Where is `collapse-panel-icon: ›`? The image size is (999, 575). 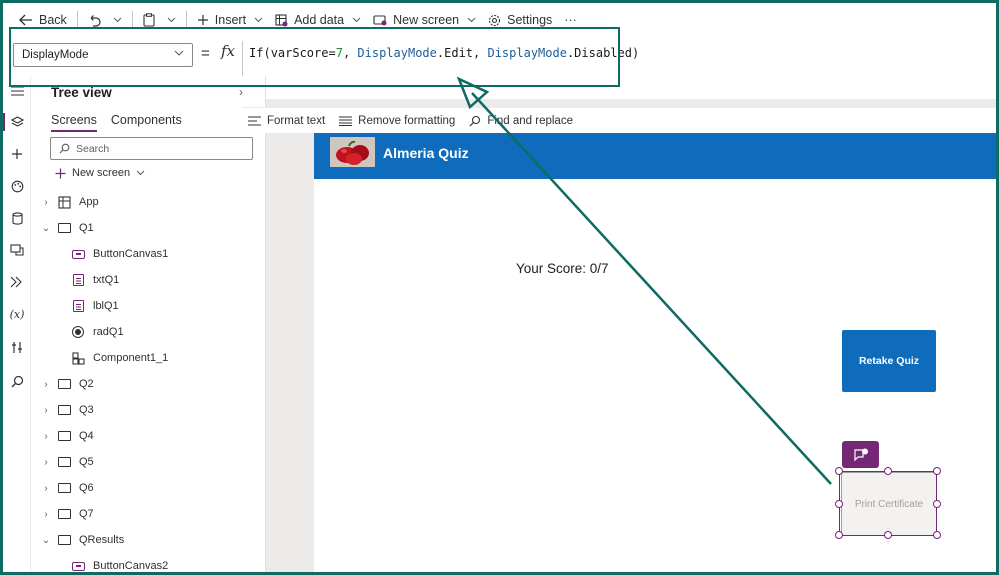 collapse-panel-icon: › is located at coordinates (241, 92).